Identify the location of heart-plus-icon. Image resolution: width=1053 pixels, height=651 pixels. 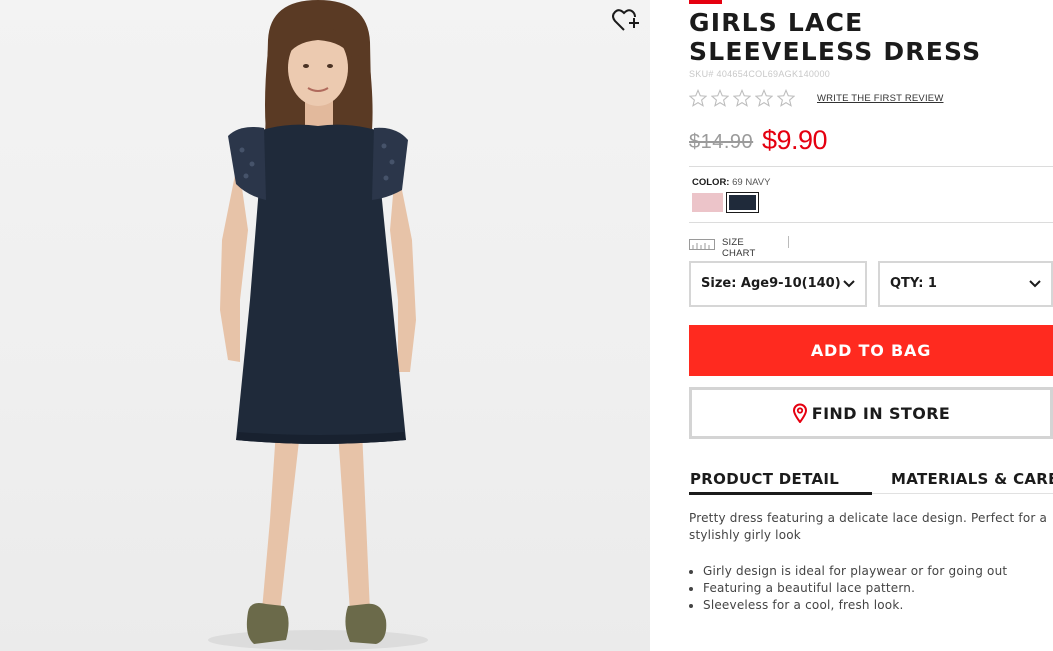
(625, 20).